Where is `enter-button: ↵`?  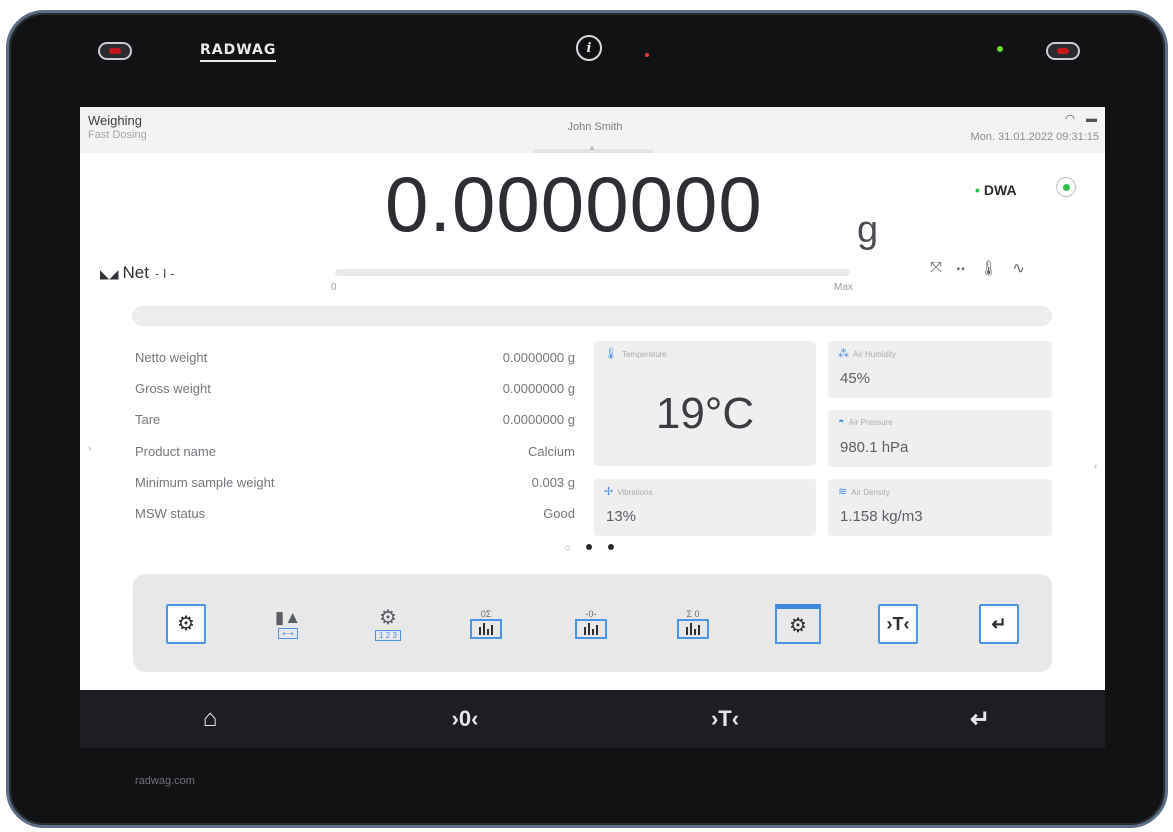 enter-button: ↵ is located at coordinates (999, 624).